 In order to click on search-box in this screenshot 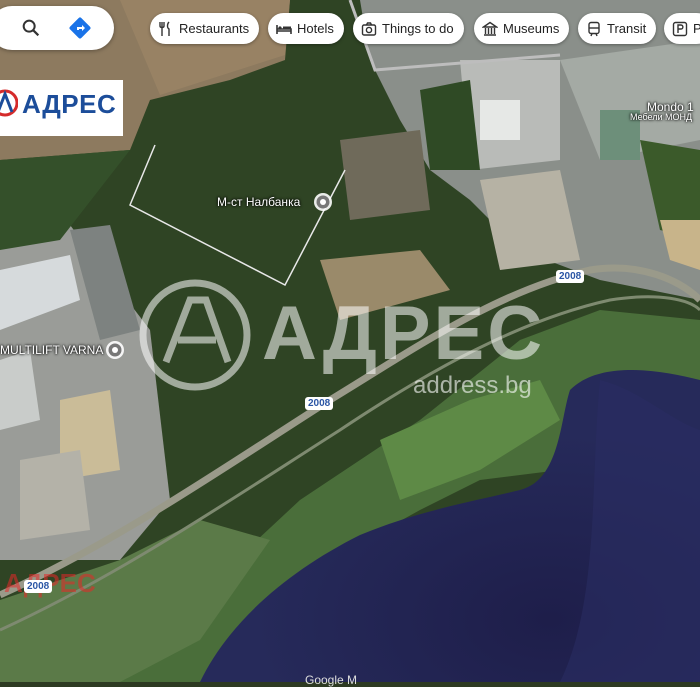, I will do `click(57, 28)`.